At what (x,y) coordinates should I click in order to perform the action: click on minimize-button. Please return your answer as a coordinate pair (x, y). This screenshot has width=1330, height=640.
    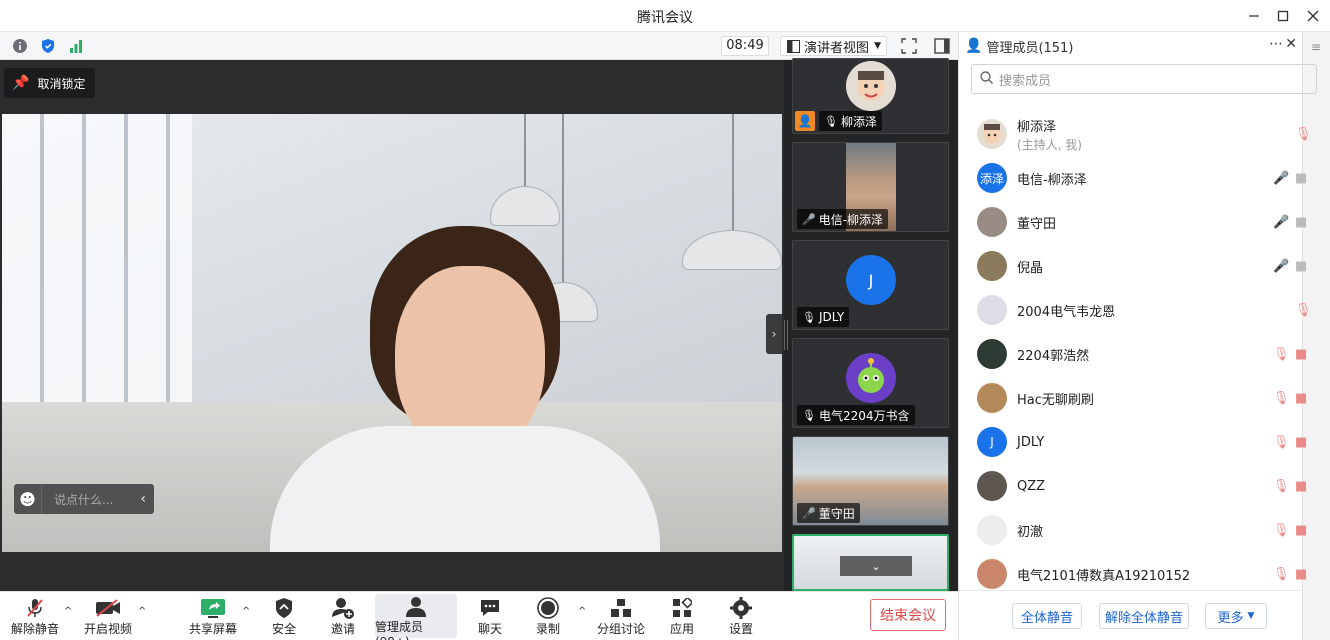
    Looking at the image, I should click on (1254, 16).